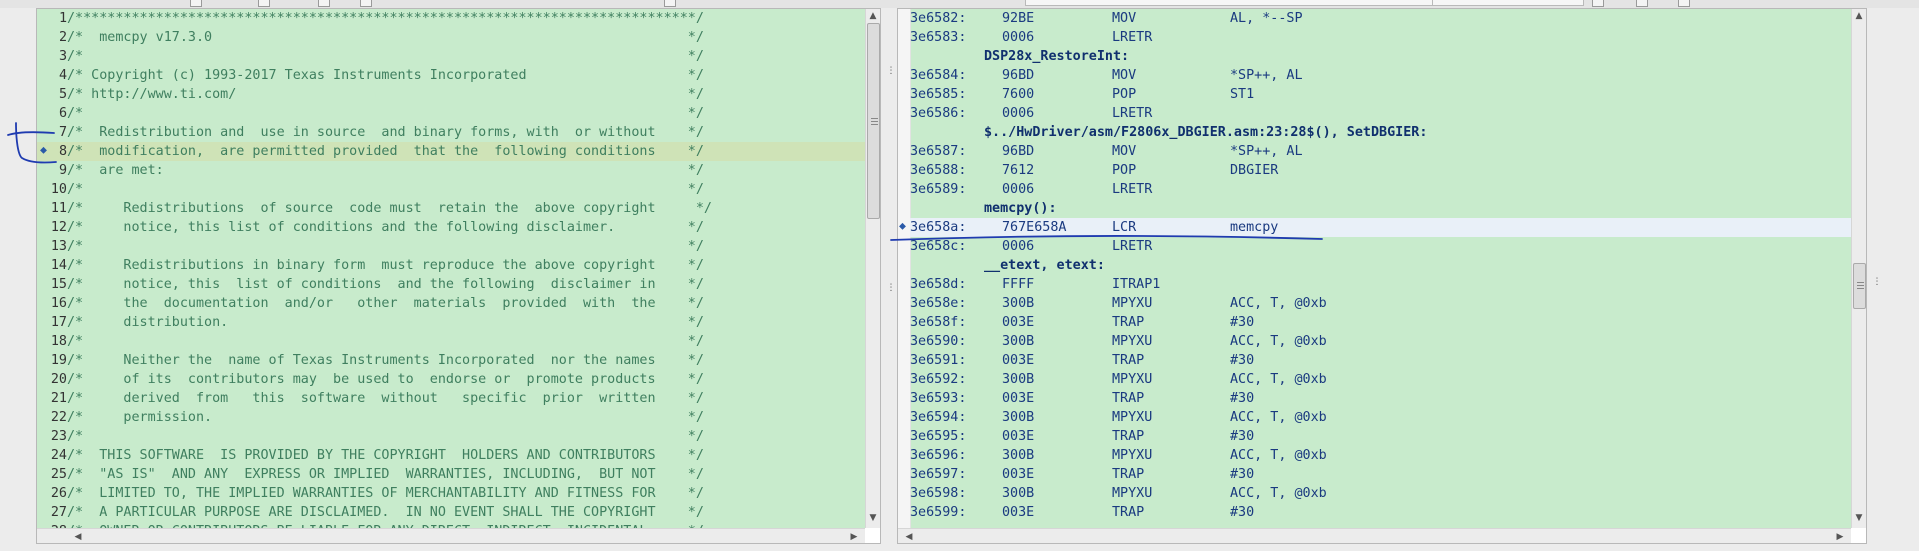 This screenshot has height=551, width=1919. I want to click on source-vertical-scrollbar: ▲ ▼, so click(872, 268).